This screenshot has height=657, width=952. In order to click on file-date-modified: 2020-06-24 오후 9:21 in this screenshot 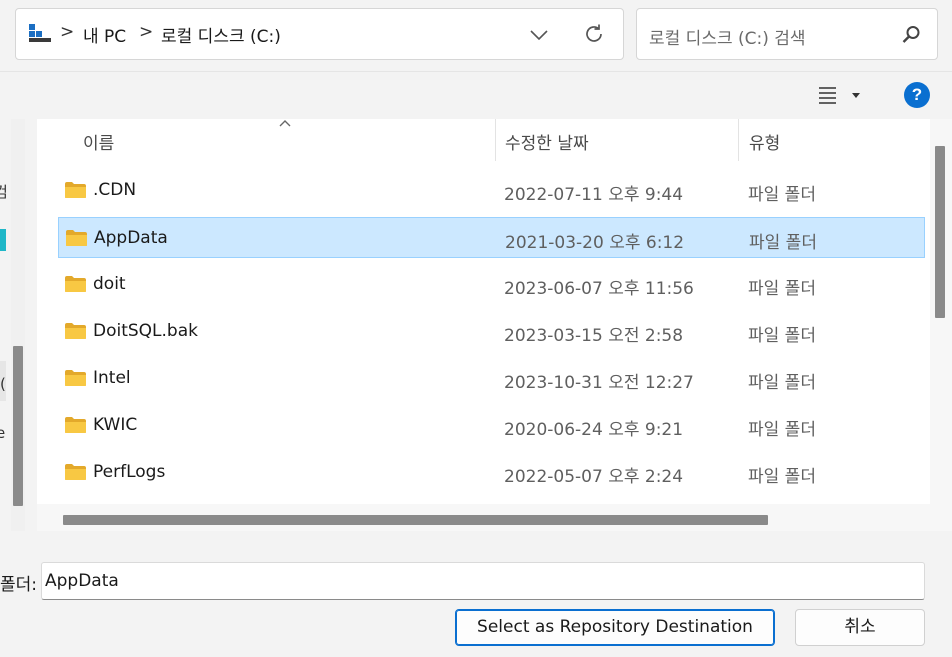, I will do `click(594, 430)`.